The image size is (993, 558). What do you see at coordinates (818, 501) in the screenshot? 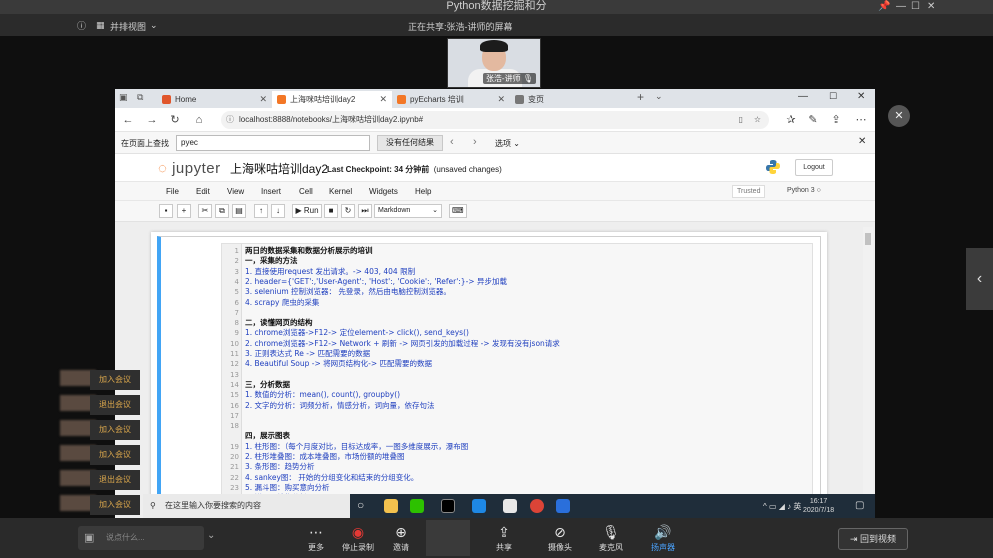
I see `clock-time: 16:17` at bounding box center [818, 501].